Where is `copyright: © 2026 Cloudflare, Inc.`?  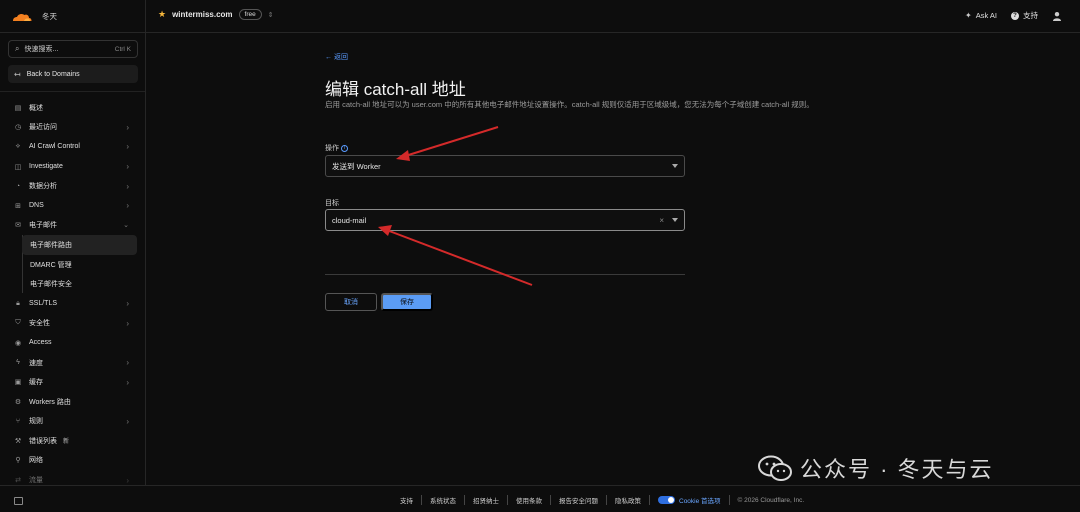
copyright: © 2026 Cloudflare, Inc. is located at coordinates (771, 500).